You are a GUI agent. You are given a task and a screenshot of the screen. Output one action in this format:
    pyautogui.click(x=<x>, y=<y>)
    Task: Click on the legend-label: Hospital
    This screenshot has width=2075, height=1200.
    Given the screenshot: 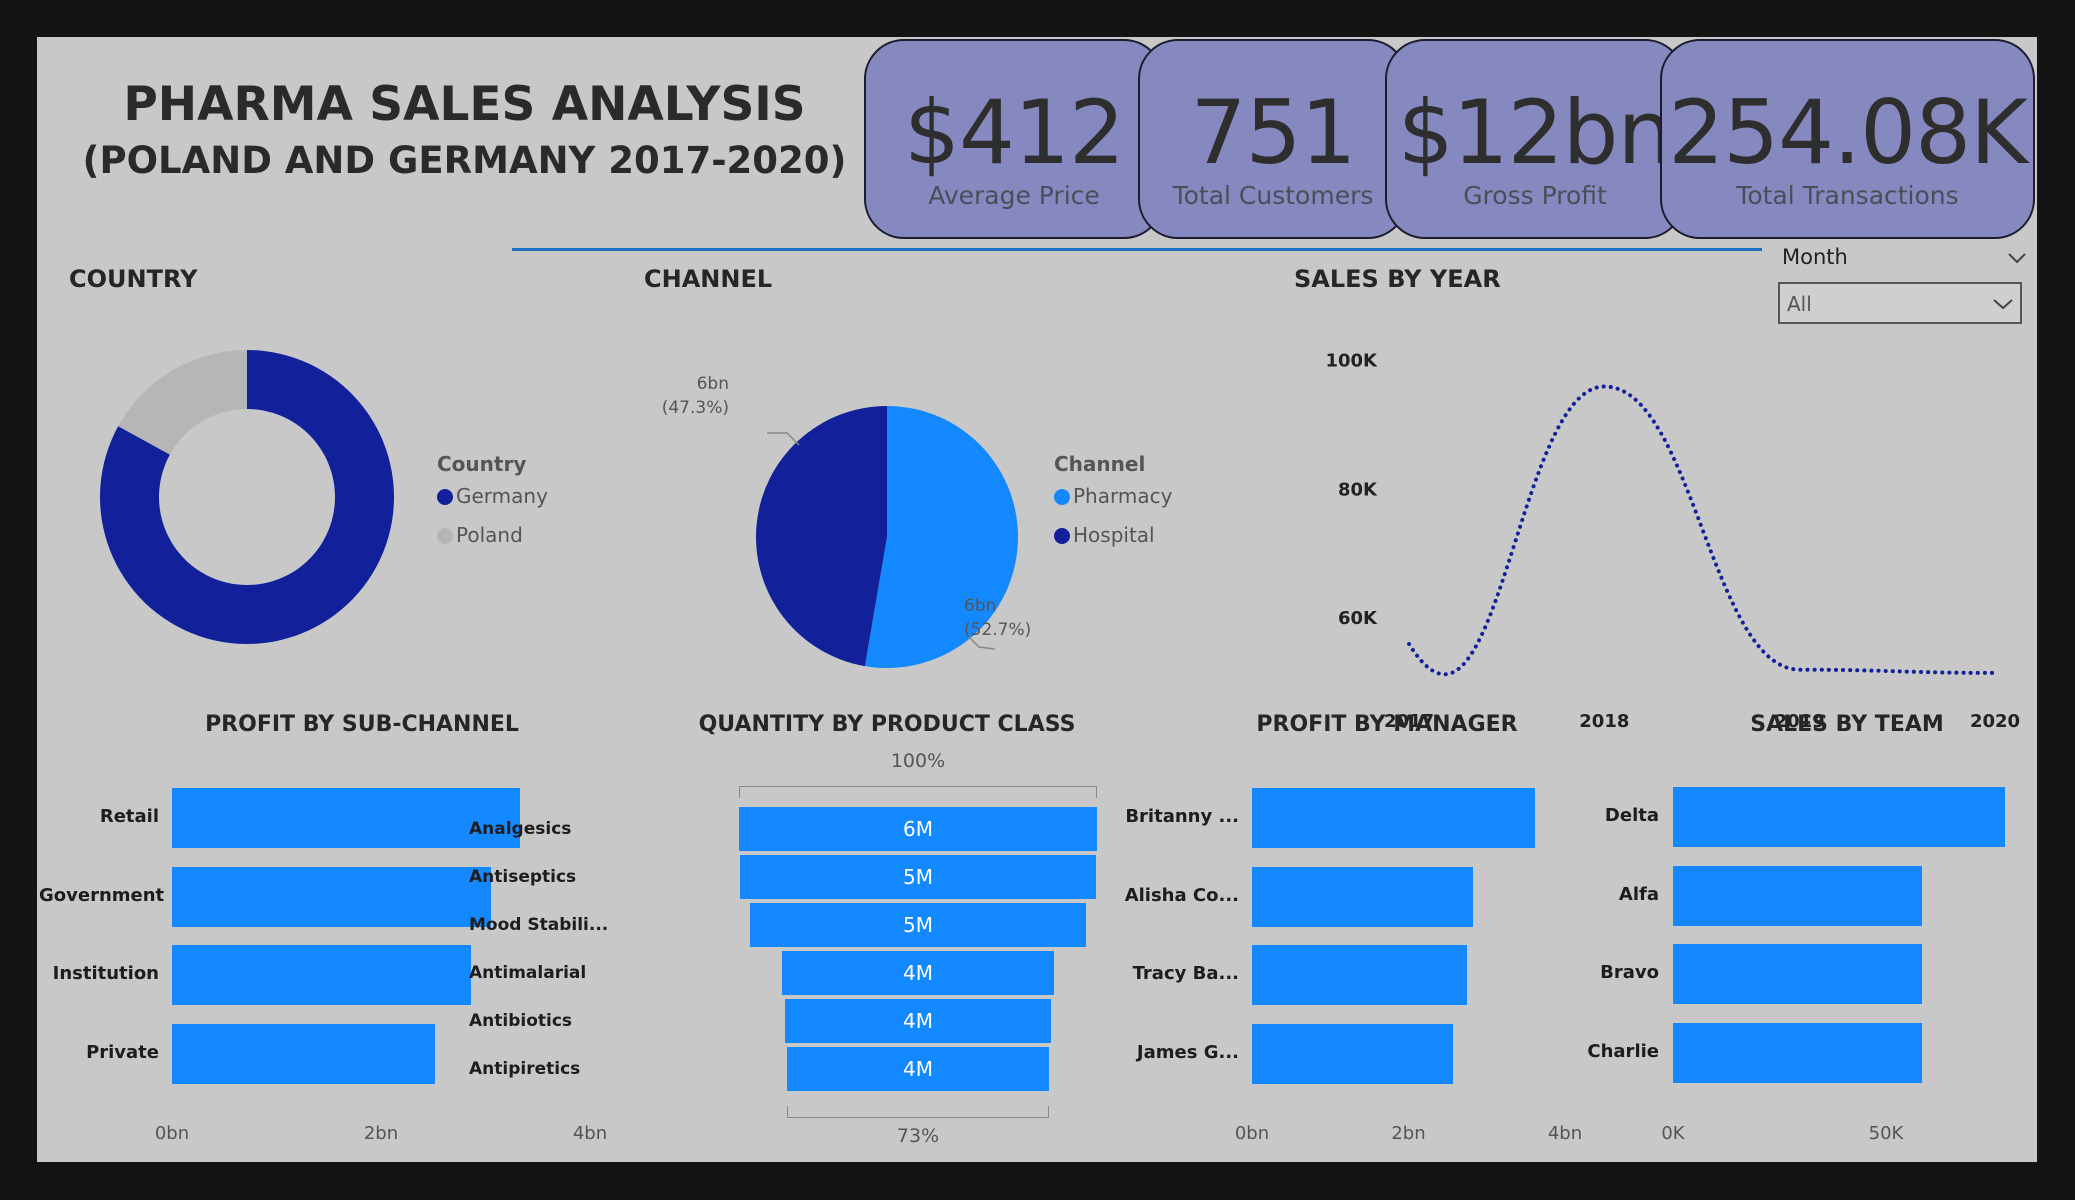 What is the action you would take?
    pyautogui.click(x=1114, y=535)
    